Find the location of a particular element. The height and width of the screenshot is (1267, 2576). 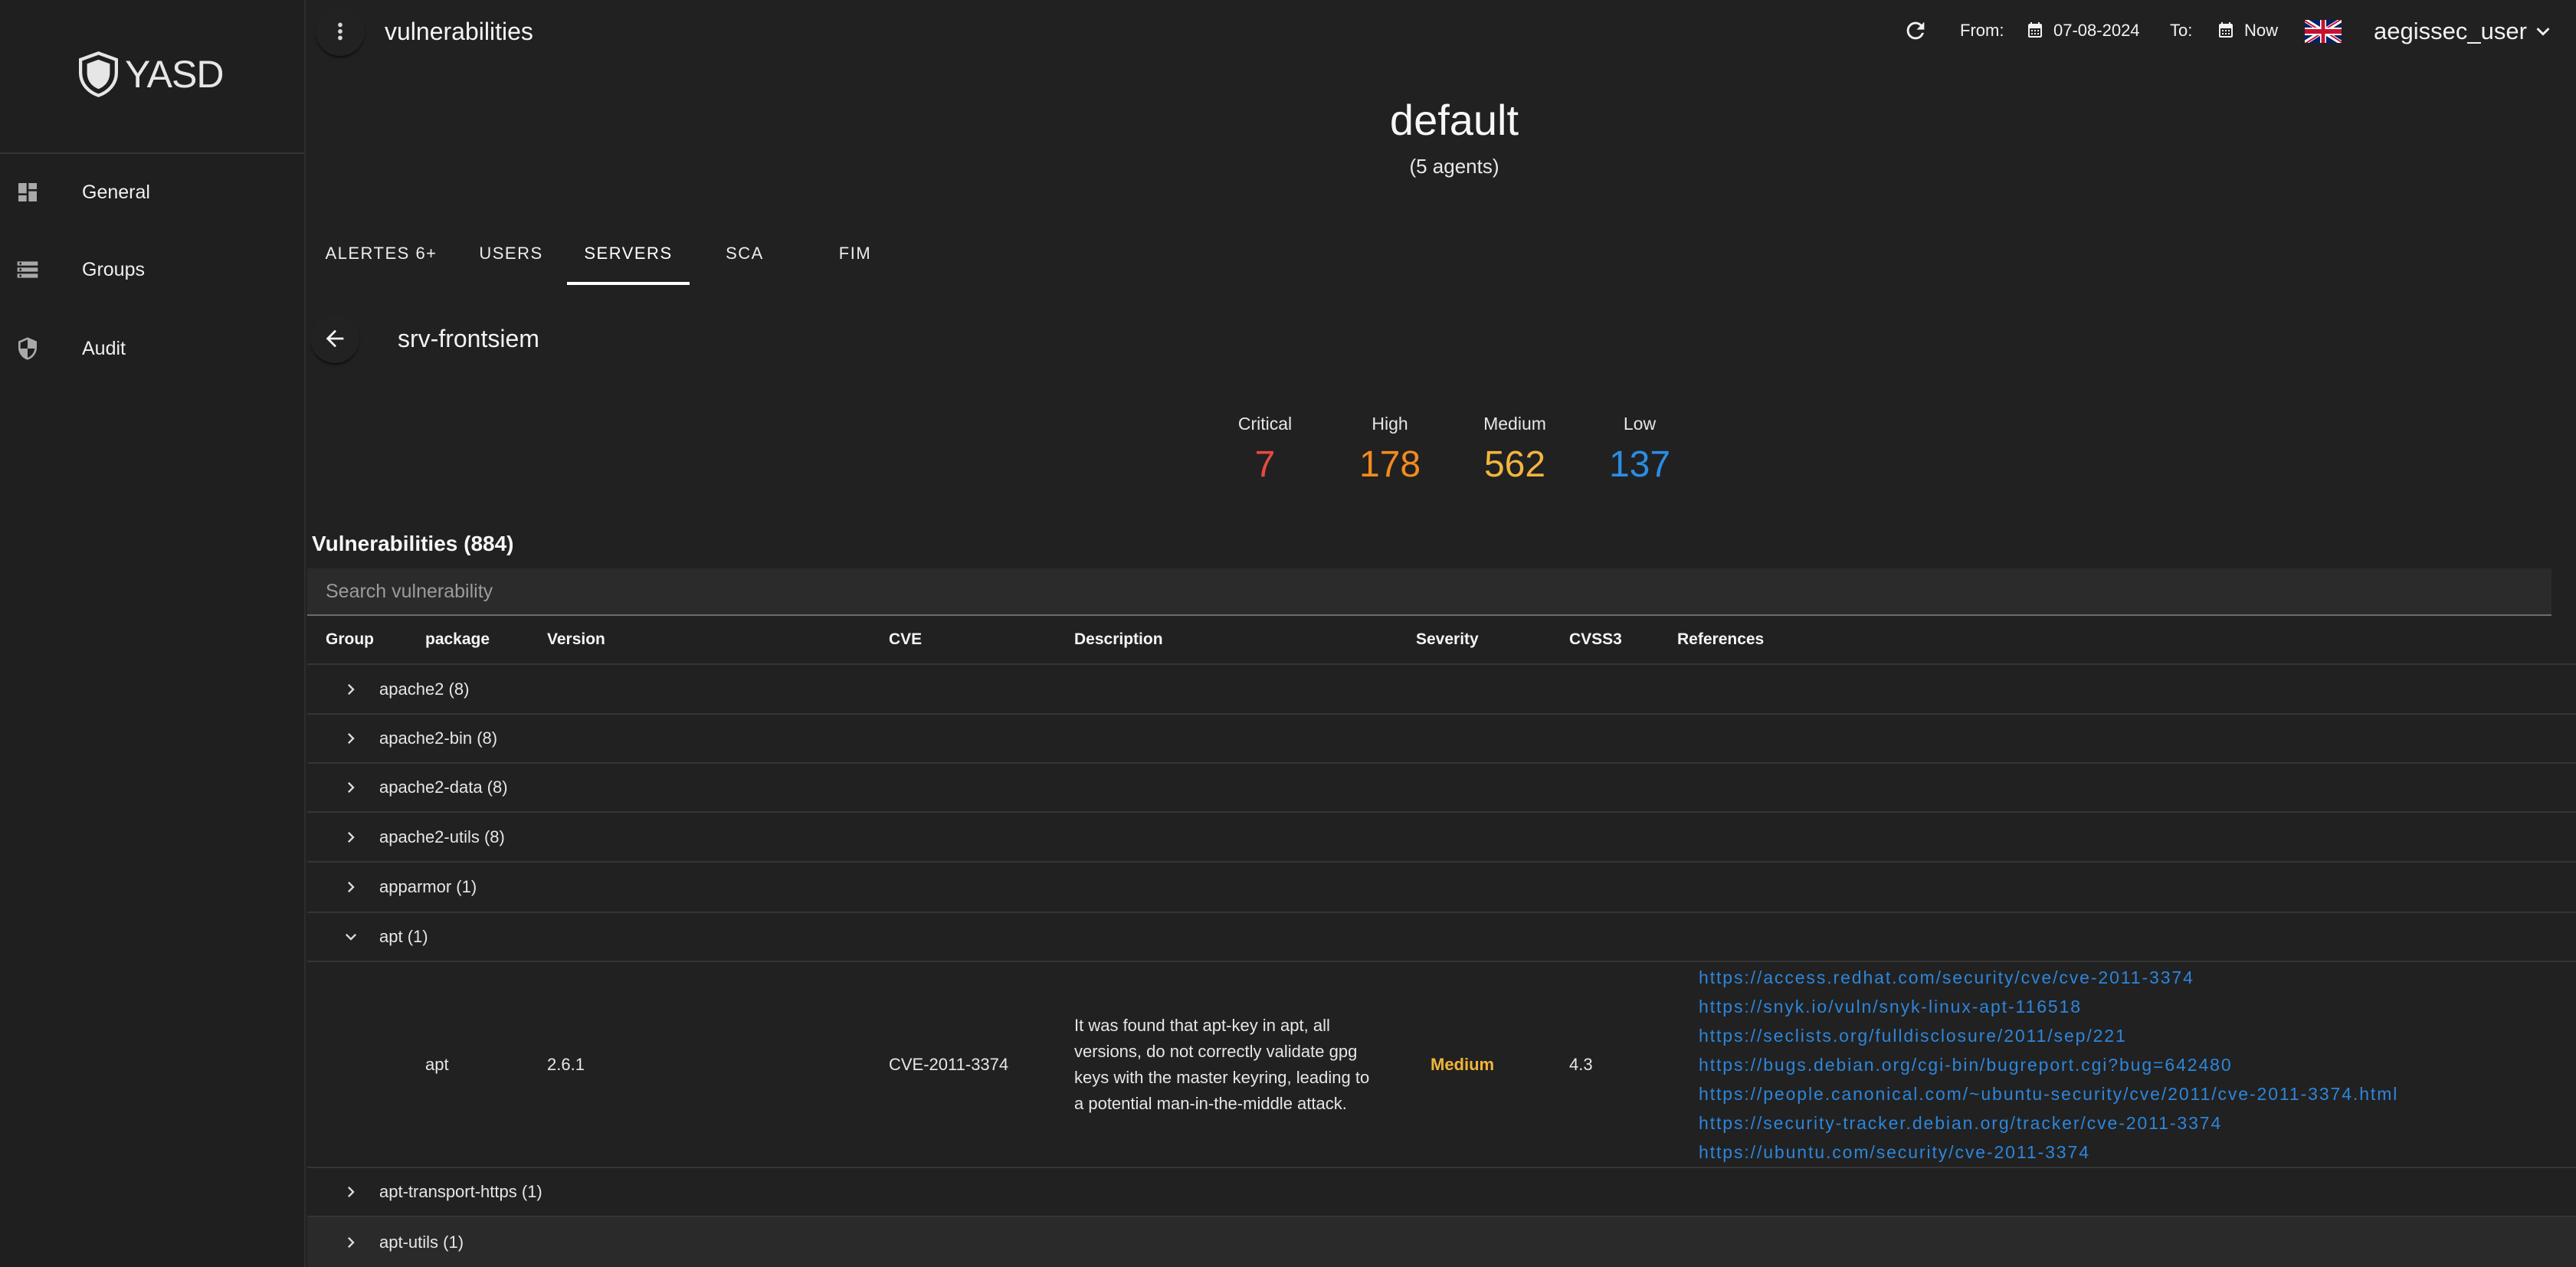

arrow-back-icon is located at coordinates (335, 338).